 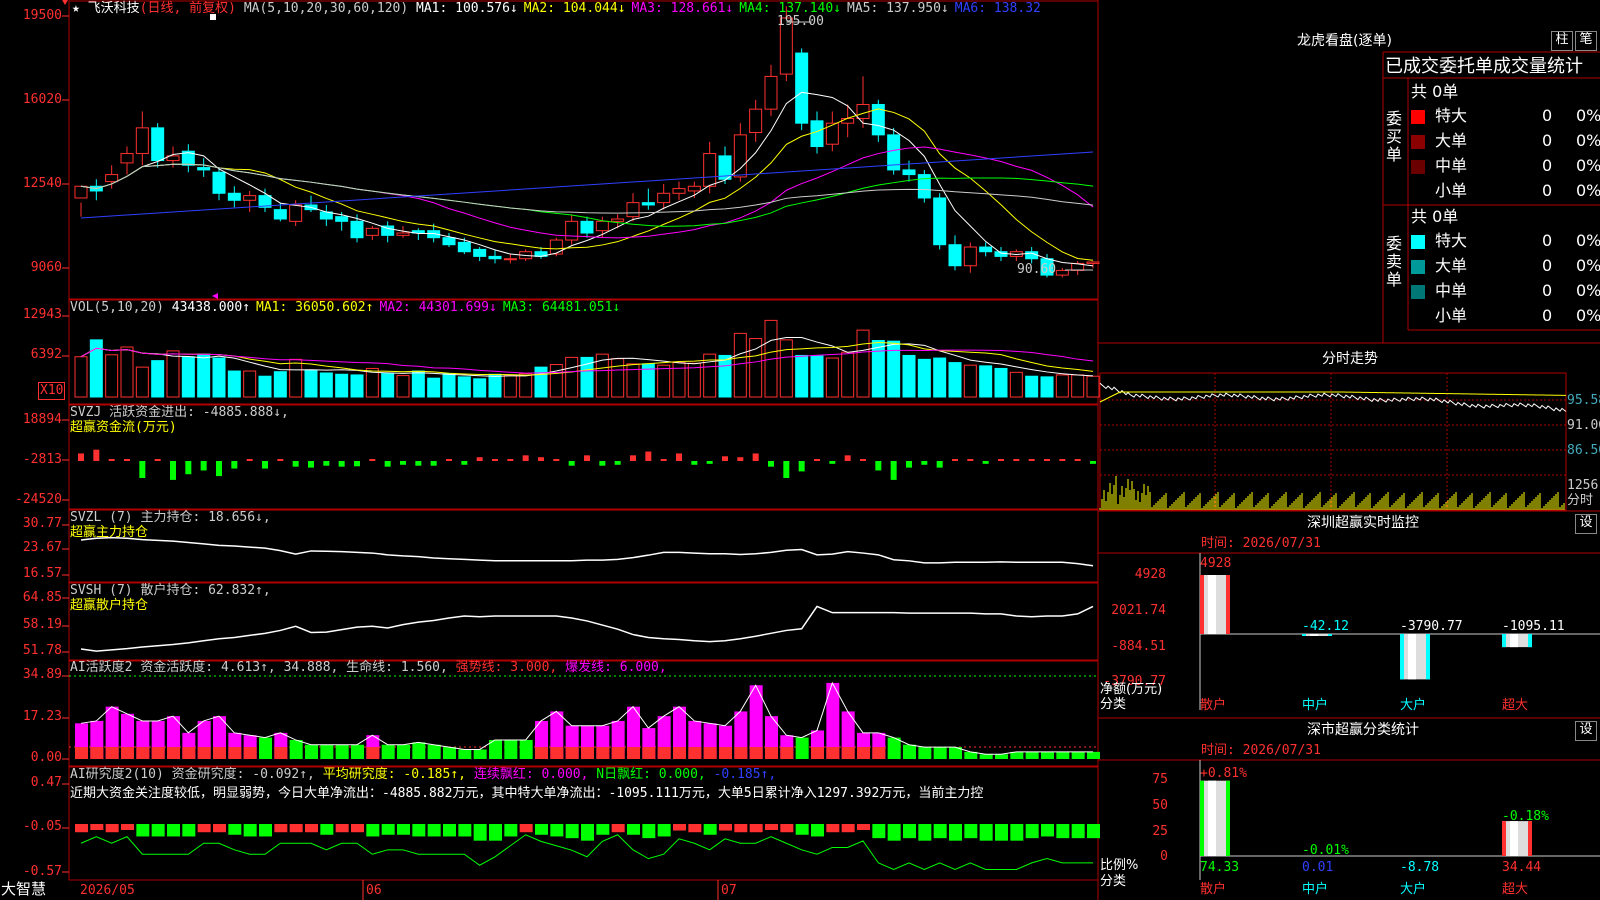 What do you see at coordinates (1160, 831) in the screenshot?
I see `classify-ytick: 25` at bounding box center [1160, 831].